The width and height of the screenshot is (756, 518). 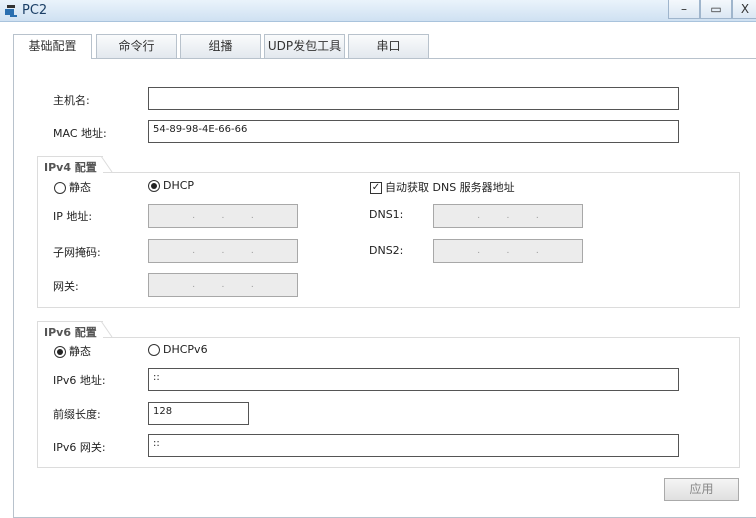 I want to click on tab-udp-tool: UDP发包工具, so click(x=304, y=46).